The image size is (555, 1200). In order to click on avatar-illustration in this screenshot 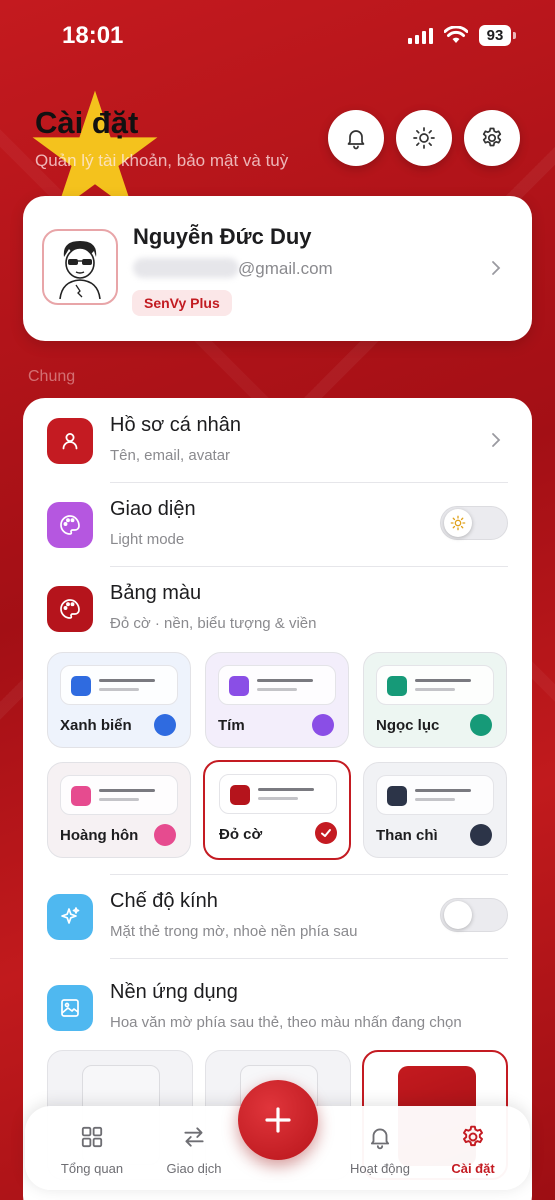, I will do `click(80, 270)`.